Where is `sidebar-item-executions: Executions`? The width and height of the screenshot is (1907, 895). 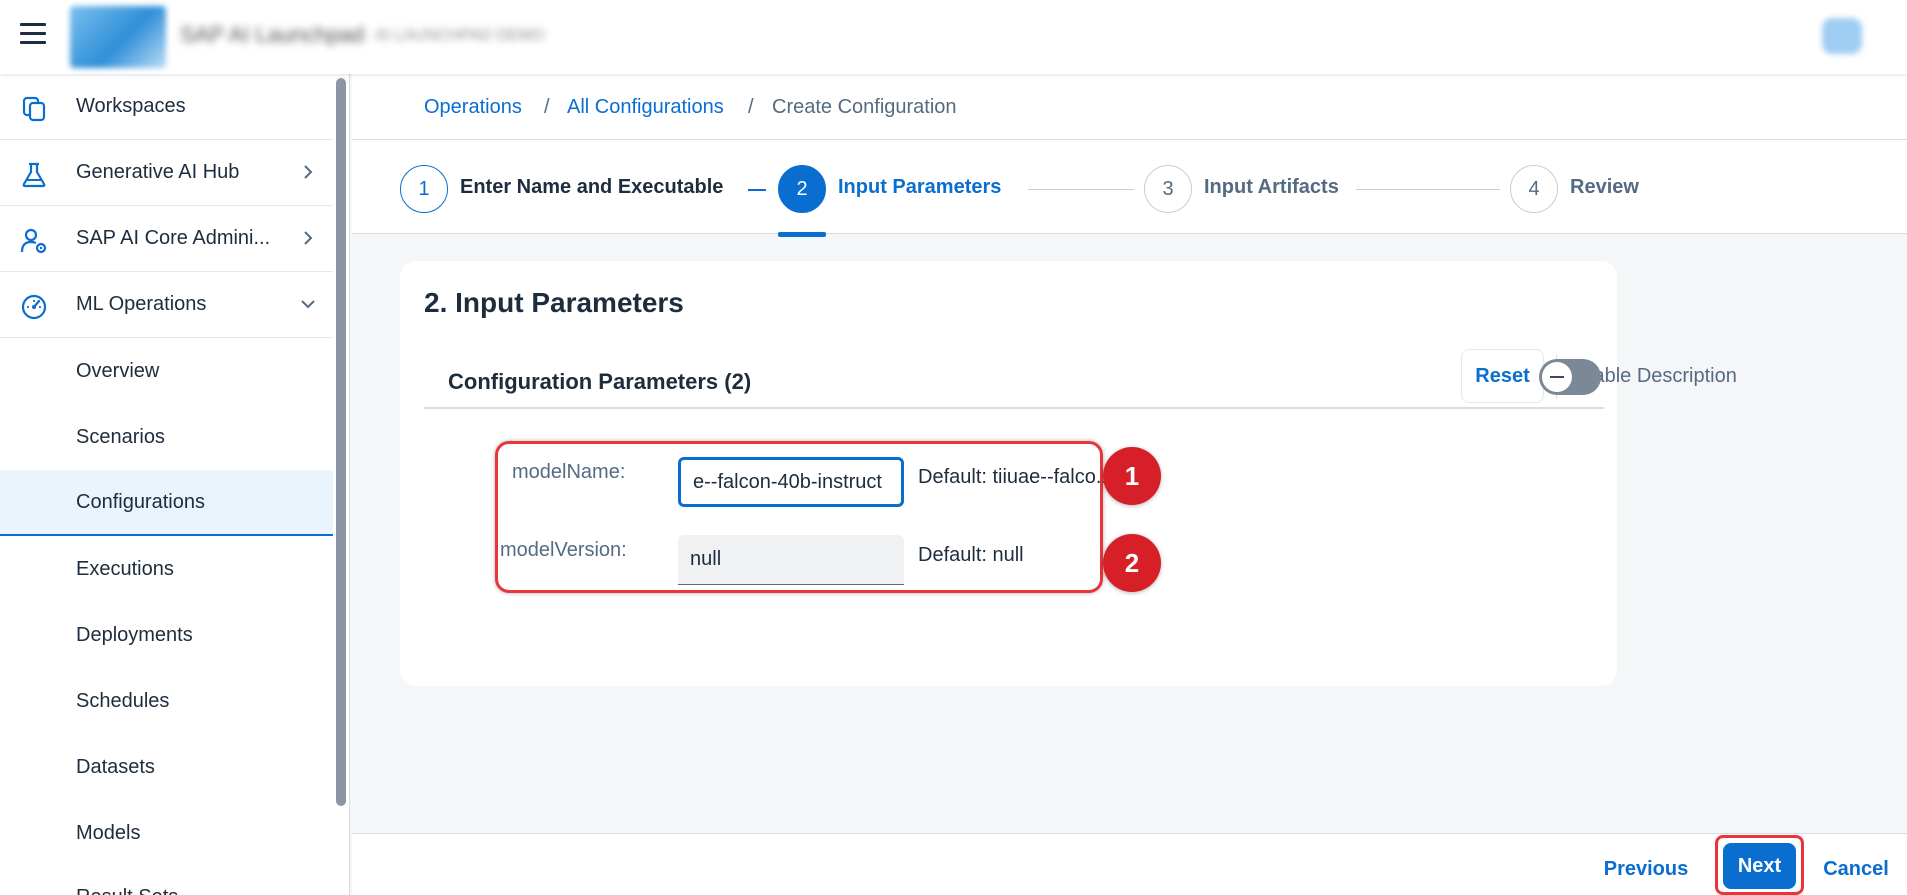
sidebar-item-executions: Executions is located at coordinates (166, 569).